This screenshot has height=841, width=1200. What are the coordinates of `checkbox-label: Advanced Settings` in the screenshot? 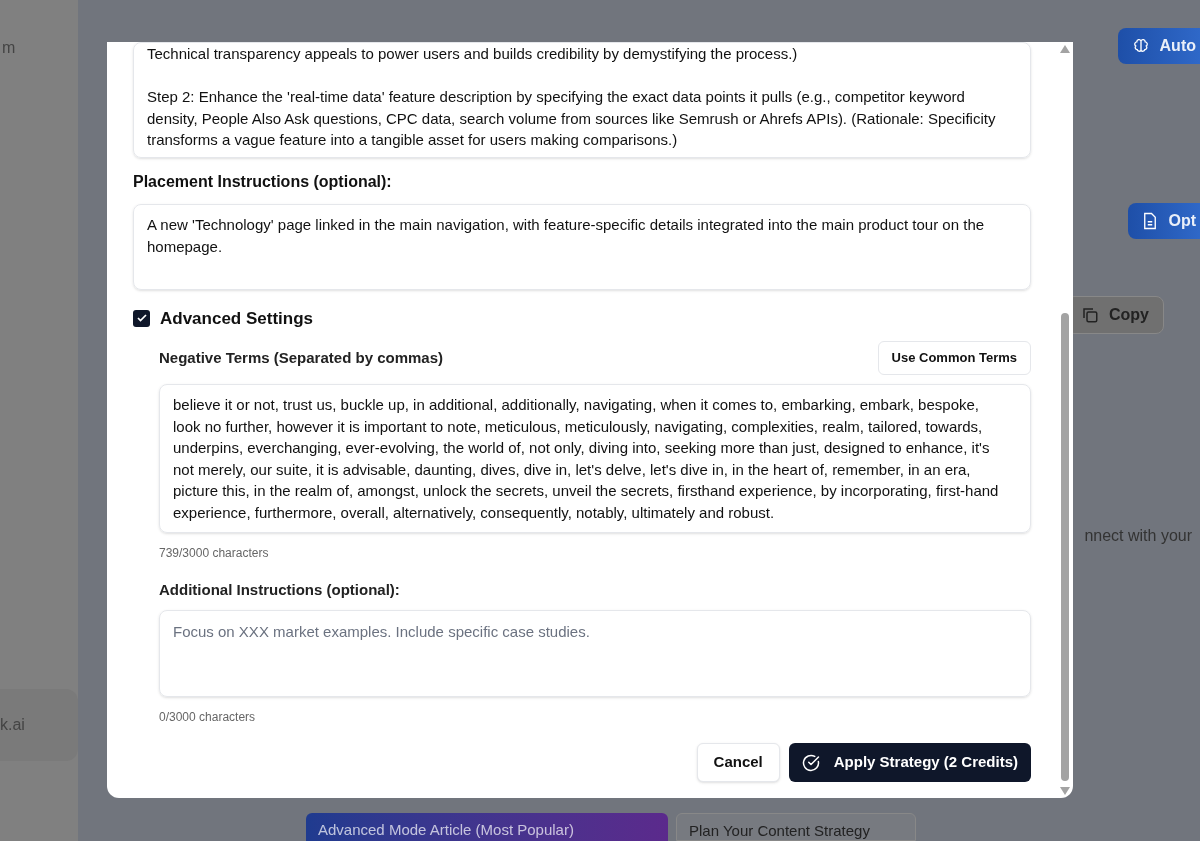 It's located at (237, 318).